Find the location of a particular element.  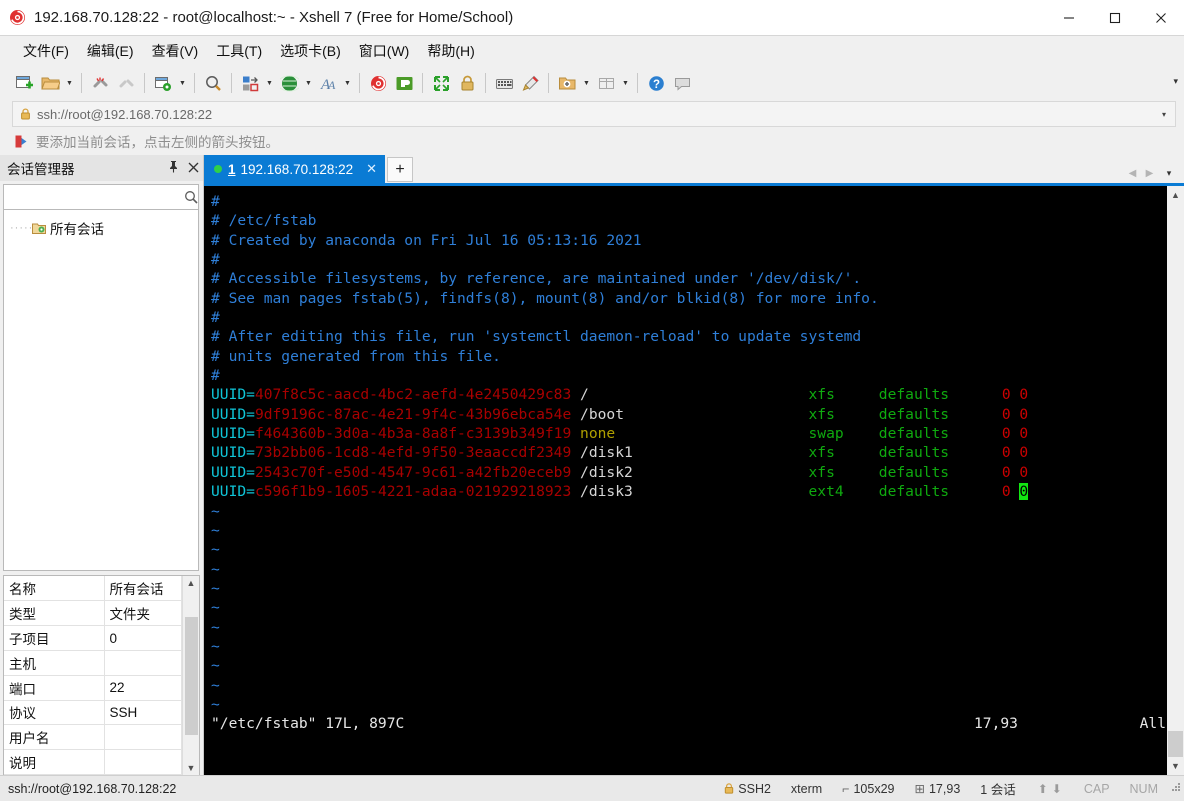

terminal-line-comment: # units generated from this file. is located at coordinates (688, 356).